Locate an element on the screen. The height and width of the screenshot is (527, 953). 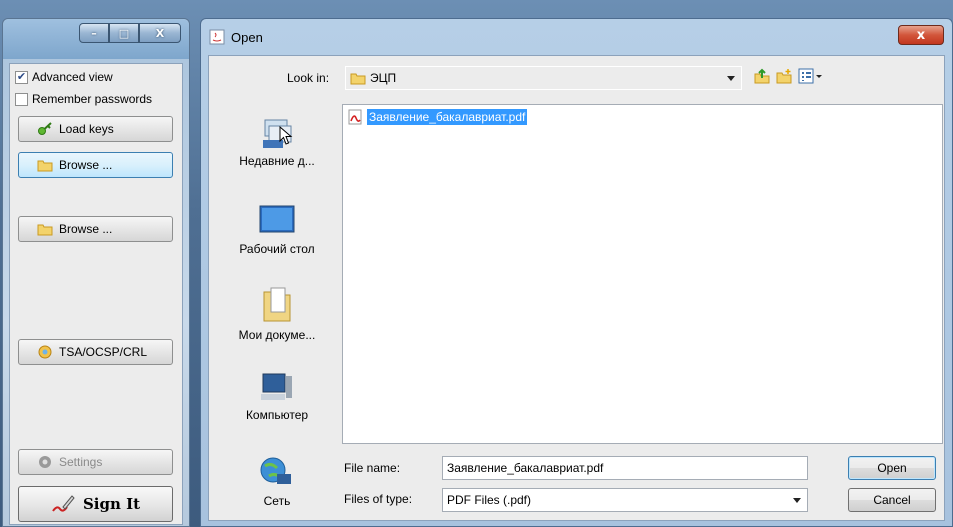
place-desktop: Рабочий стол is located at coordinates (277, 230).